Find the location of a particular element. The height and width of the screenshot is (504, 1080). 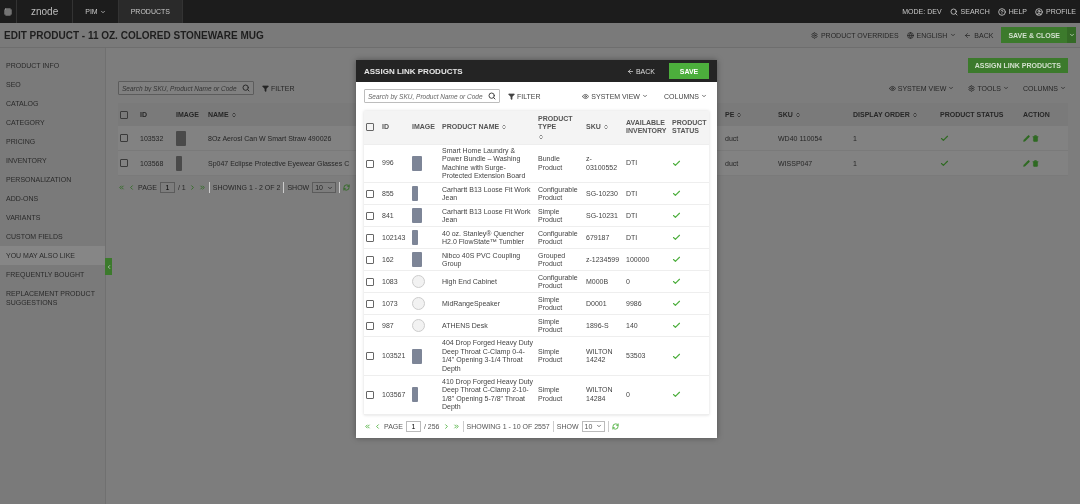

dialog-title: ASSIGN LINK PRODUCTS is located at coordinates (413, 71).